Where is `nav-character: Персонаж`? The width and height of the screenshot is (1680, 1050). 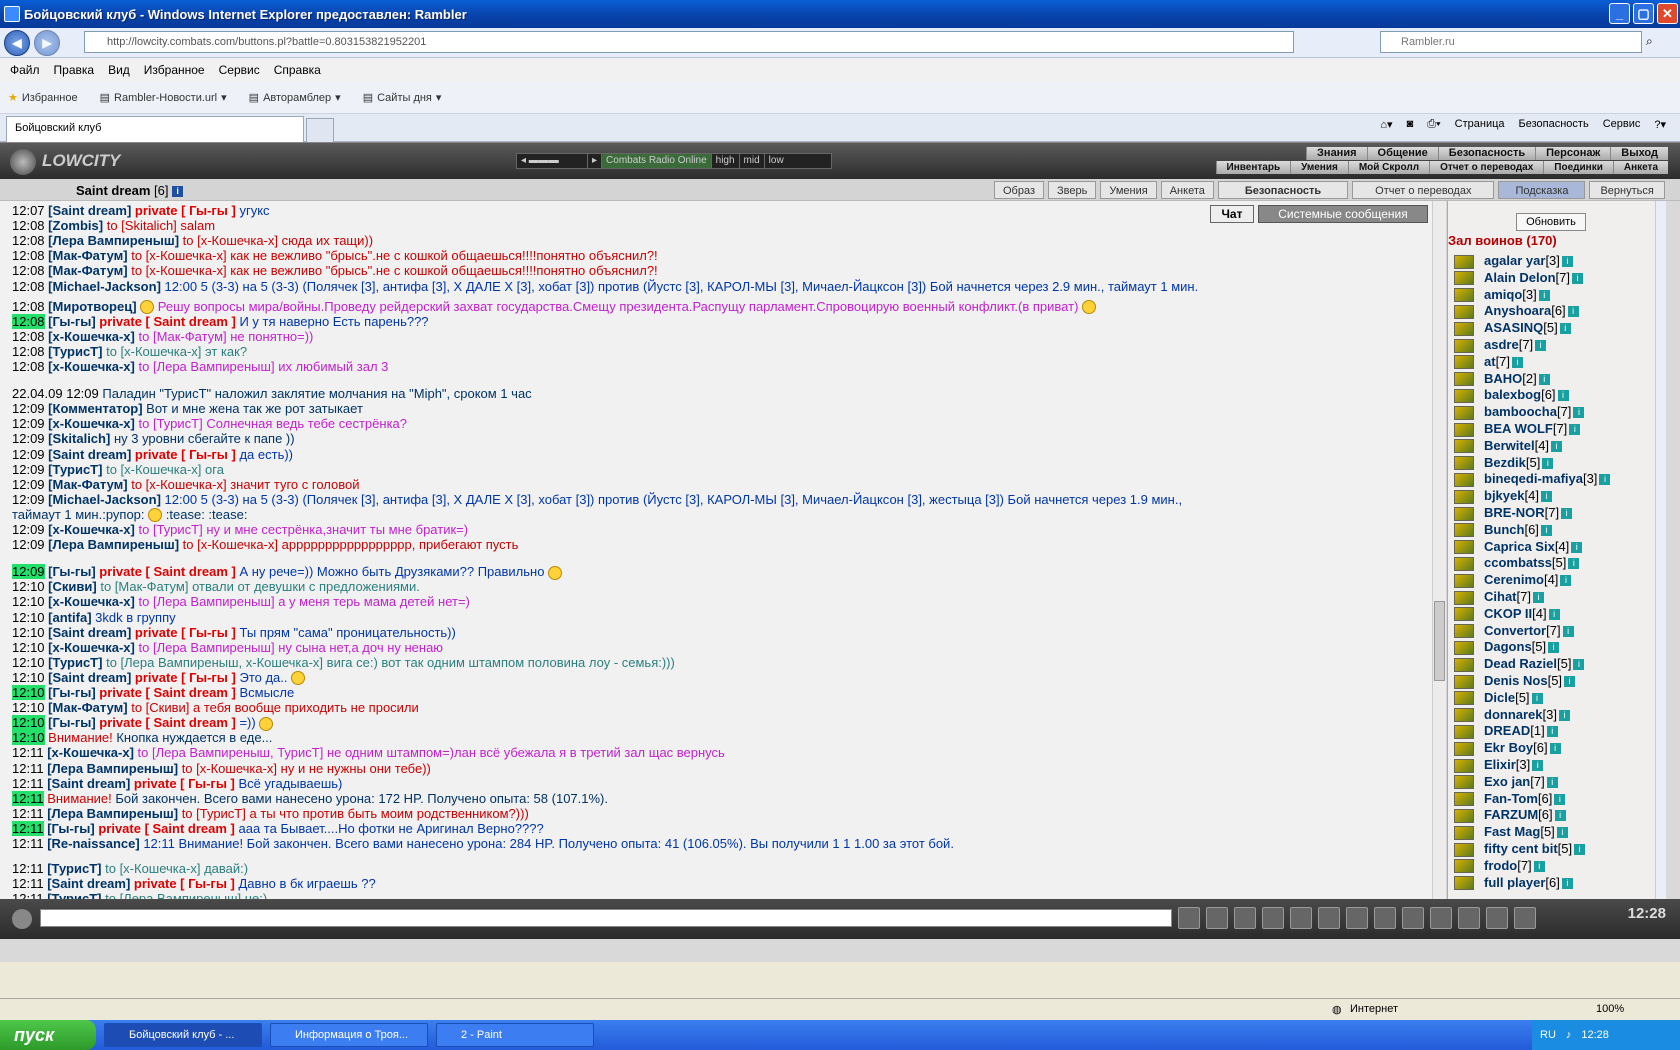 nav-character: Персонаж is located at coordinates (1573, 153).